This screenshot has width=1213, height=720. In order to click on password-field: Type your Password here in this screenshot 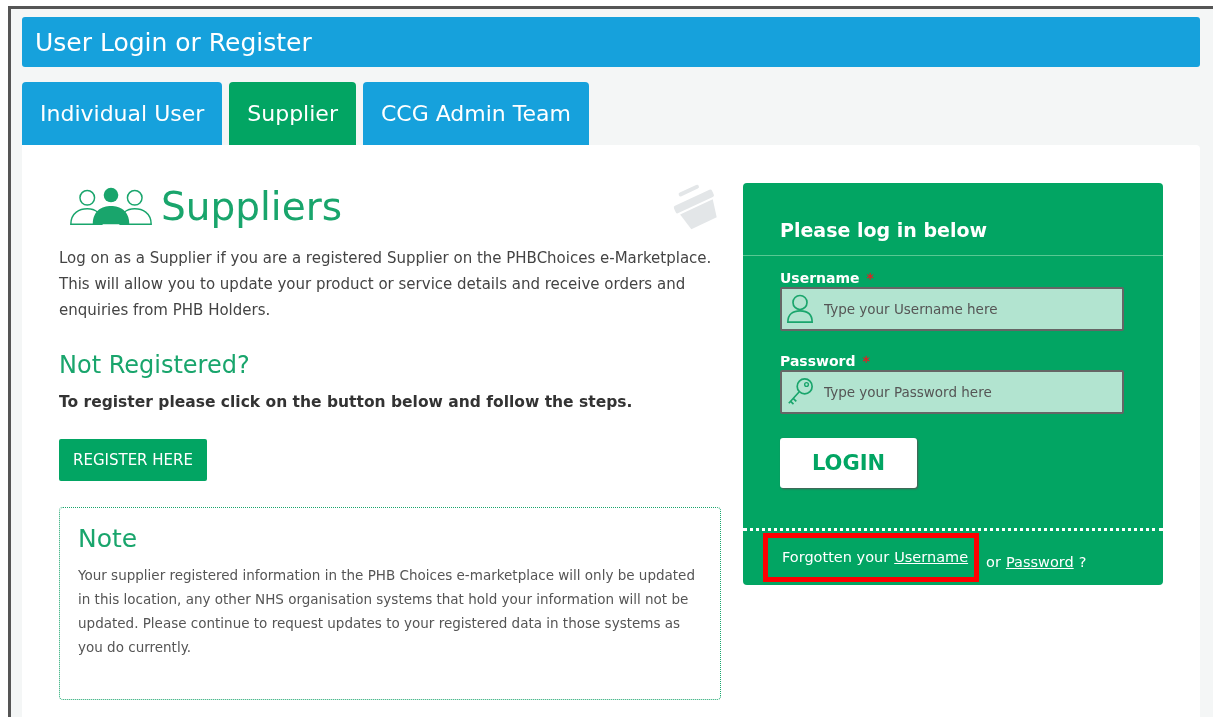, I will do `click(952, 392)`.